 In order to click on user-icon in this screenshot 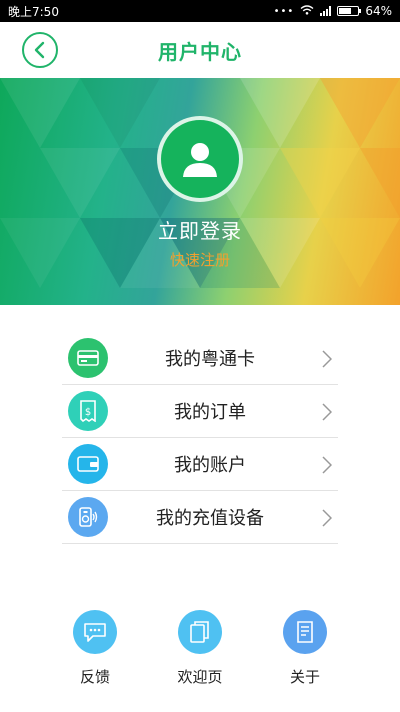, I will do `click(200, 160)`.